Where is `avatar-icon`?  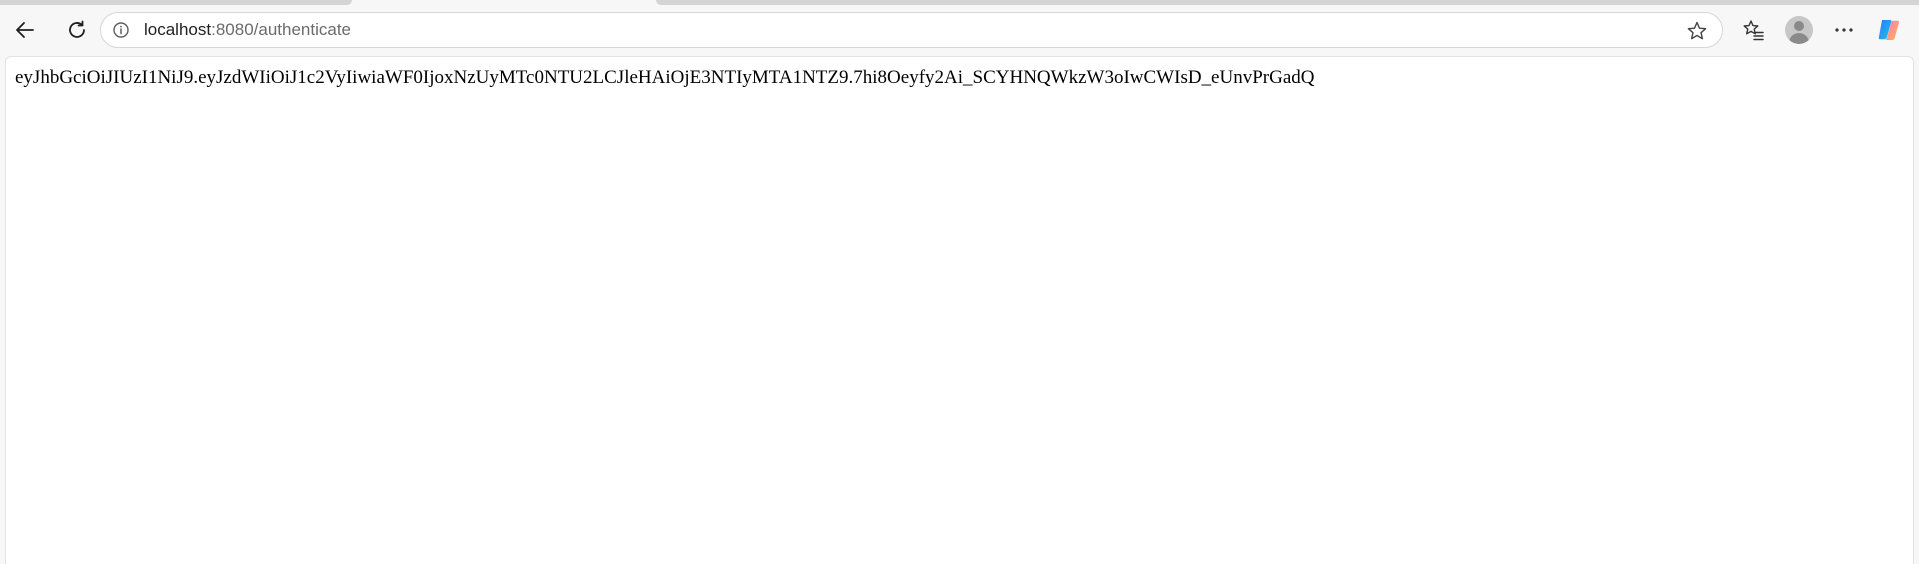
avatar-icon is located at coordinates (1799, 30).